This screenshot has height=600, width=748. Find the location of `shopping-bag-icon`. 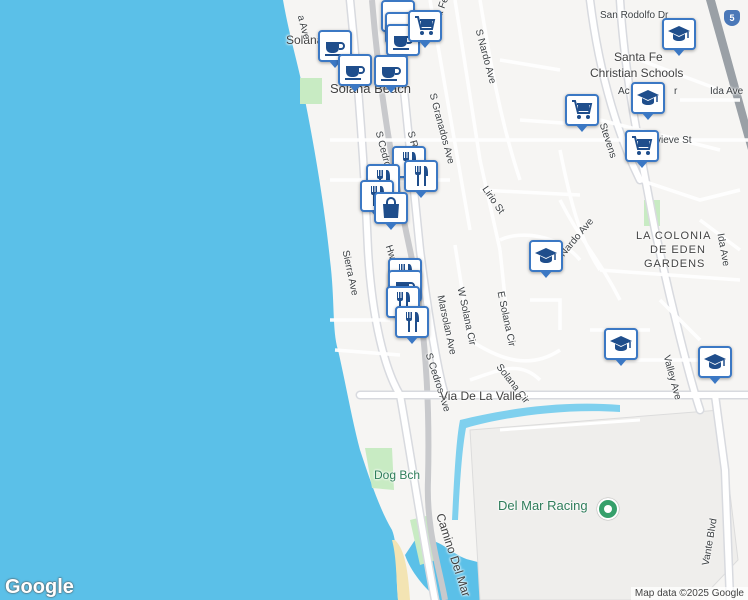

shopping-bag-icon is located at coordinates (391, 208).